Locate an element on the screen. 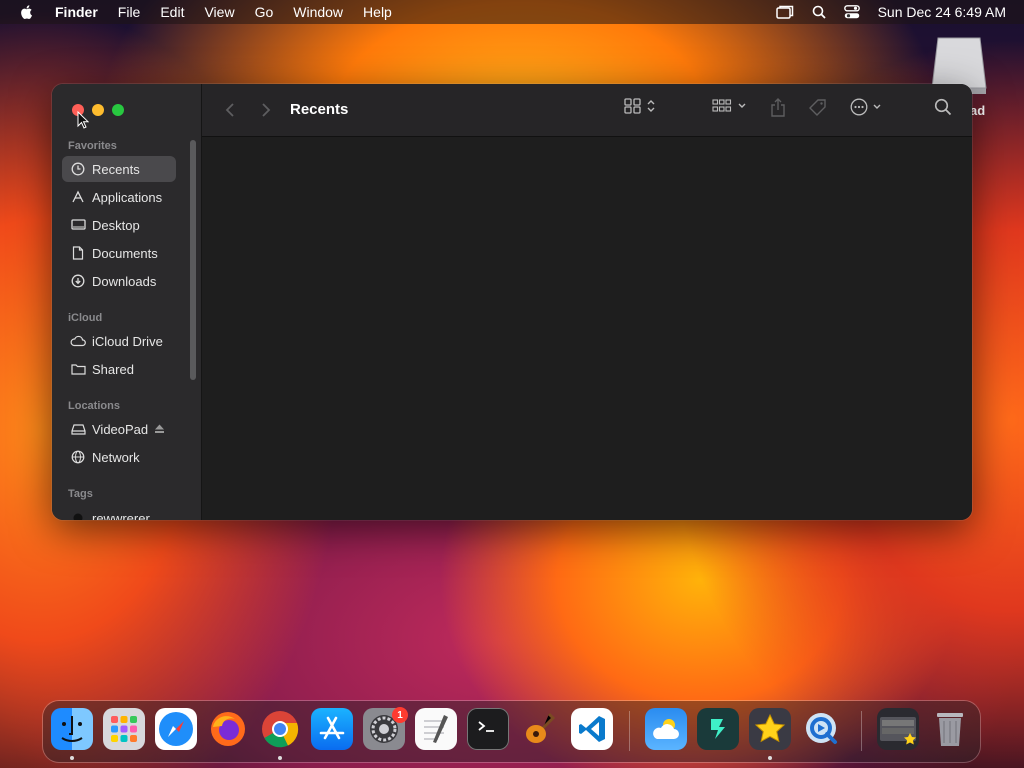 The width and height of the screenshot is (1024, 768). clock-icon is located at coordinates (78, 169).